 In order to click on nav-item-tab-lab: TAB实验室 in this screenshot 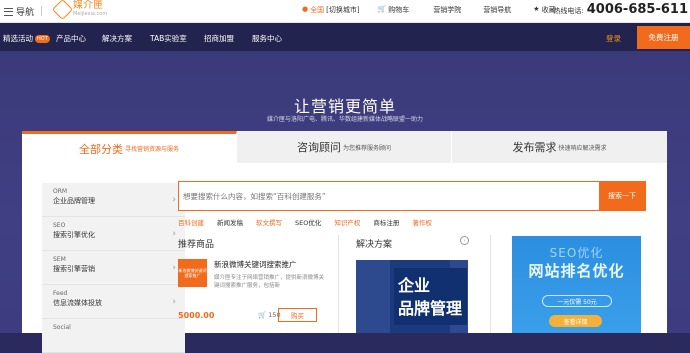, I will do `click(168, 38)`.